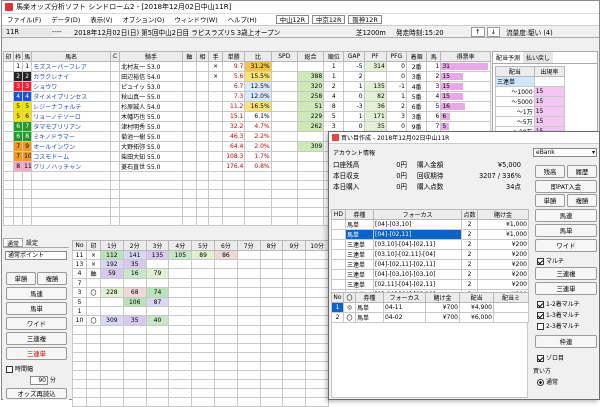  Describe the element at coordinates (52, 278) in the screenshot. I see `place-button: 複勝` at that location.